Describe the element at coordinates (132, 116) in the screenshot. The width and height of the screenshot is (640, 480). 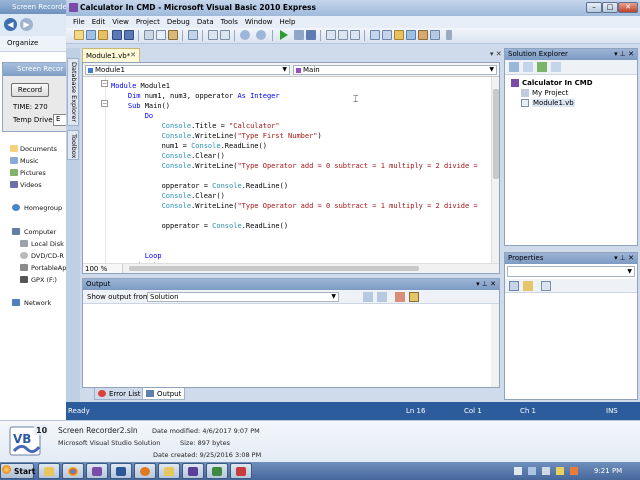
I see `code-line: Do` at that location.